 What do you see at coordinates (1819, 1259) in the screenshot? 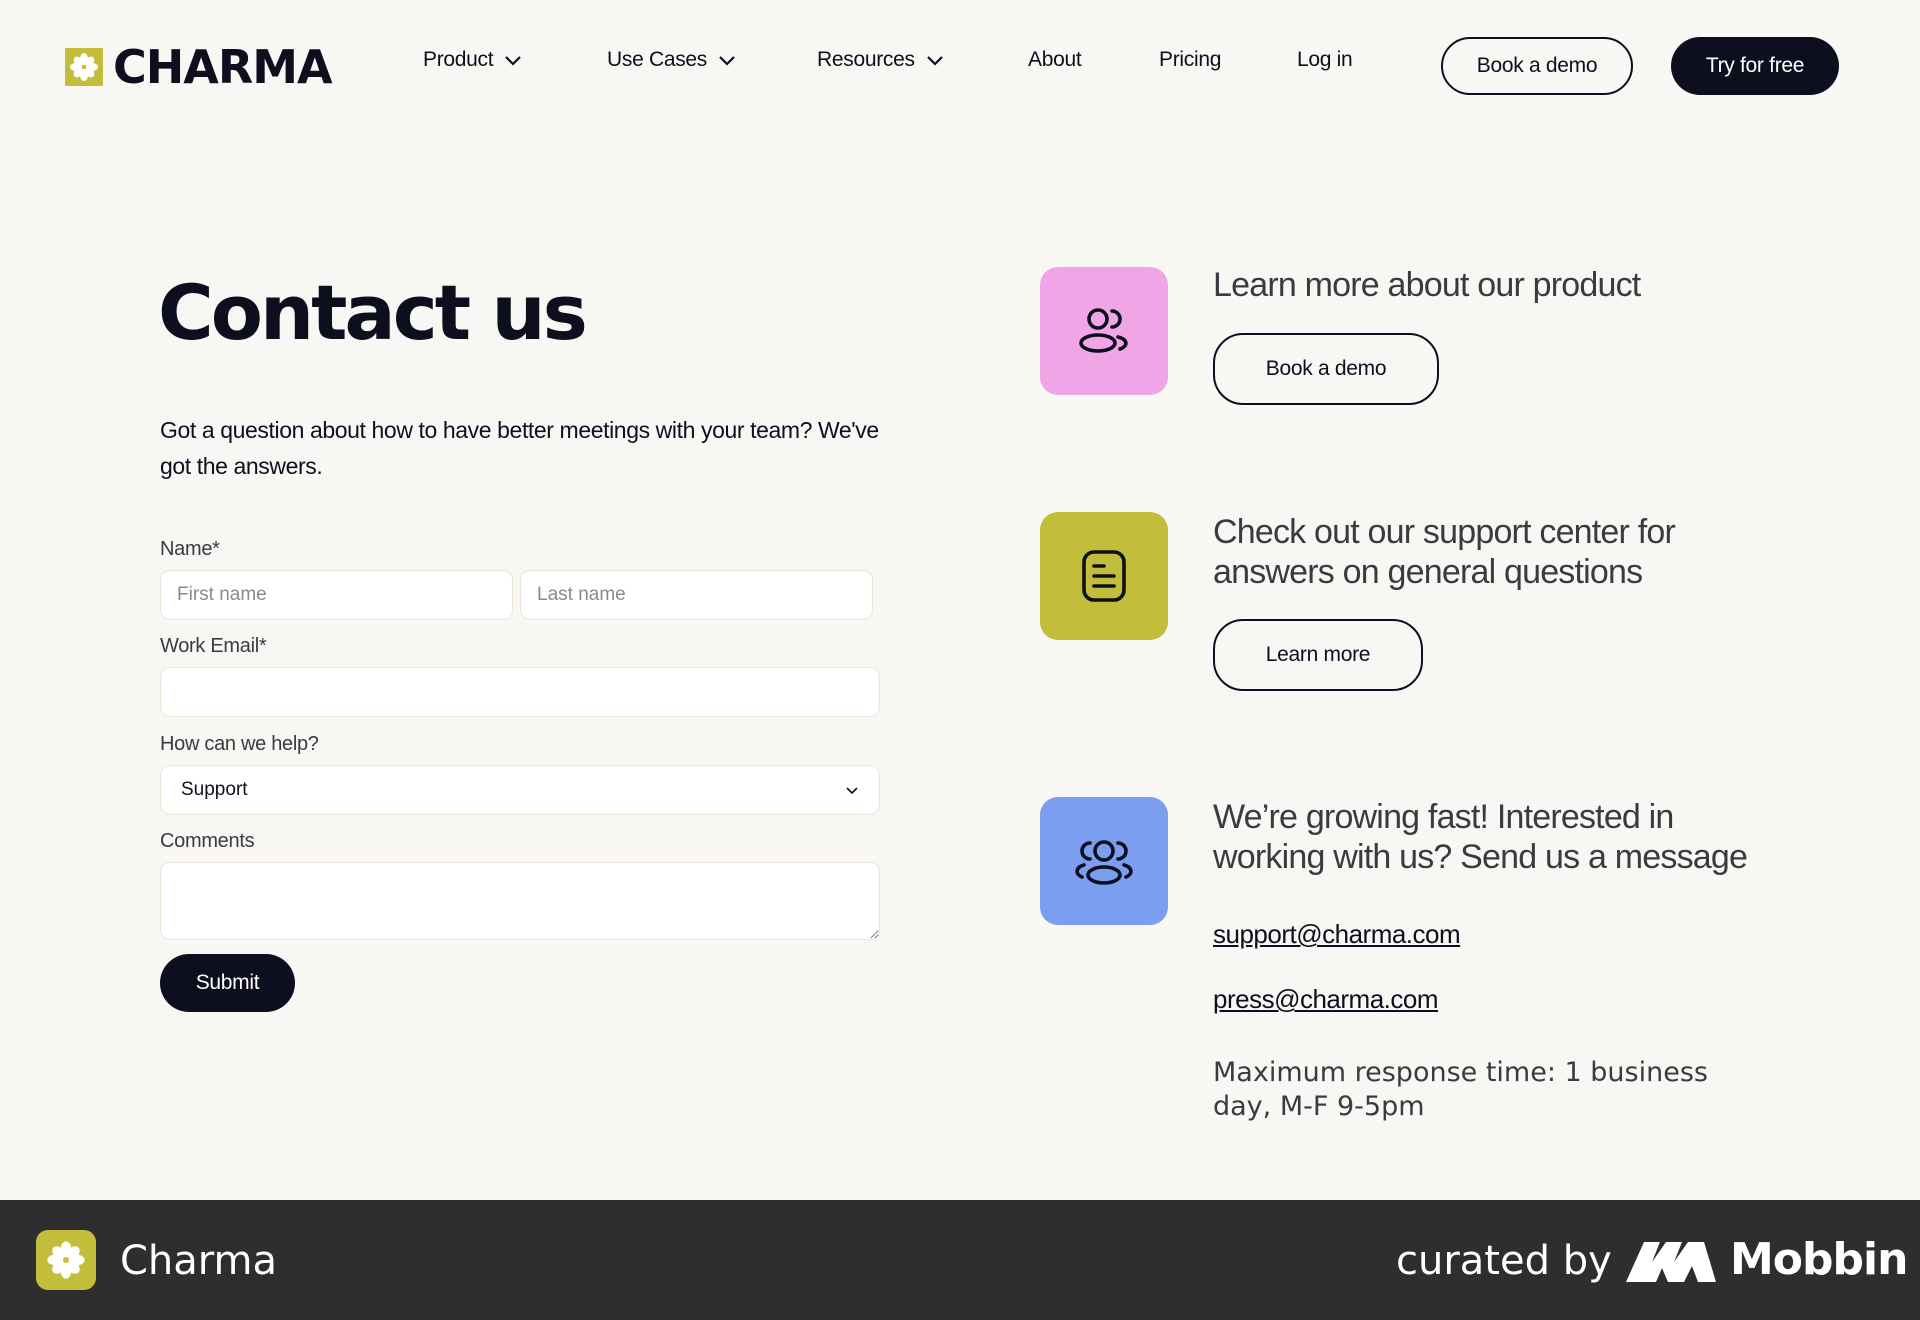
I see `mobbin-wordmark: Mobbin` at bounding box center [1819, 1259].